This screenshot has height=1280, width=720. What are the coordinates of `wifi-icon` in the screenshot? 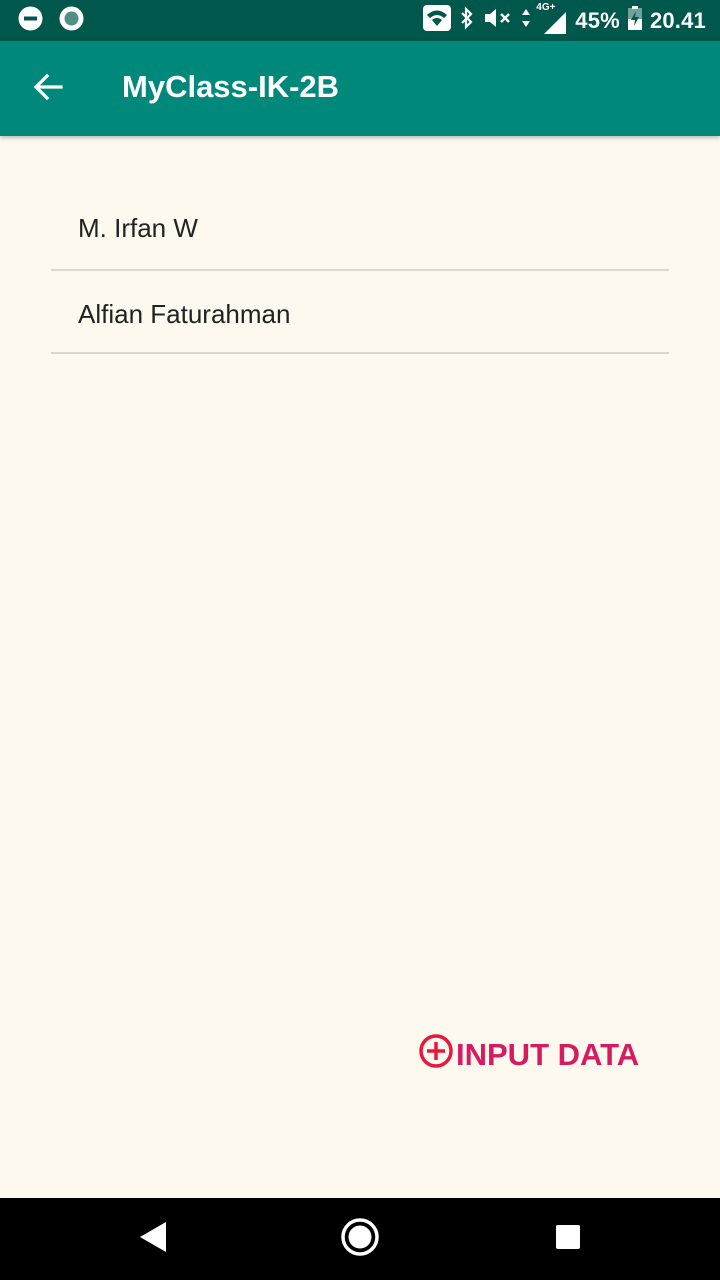 It's located at (437, 20).